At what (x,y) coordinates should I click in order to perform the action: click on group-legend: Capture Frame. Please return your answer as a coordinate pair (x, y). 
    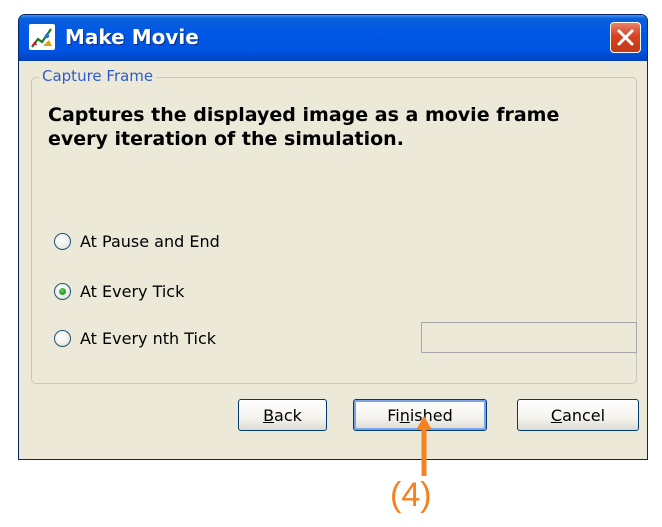
    Looking at the image, I should click on (98, 76).